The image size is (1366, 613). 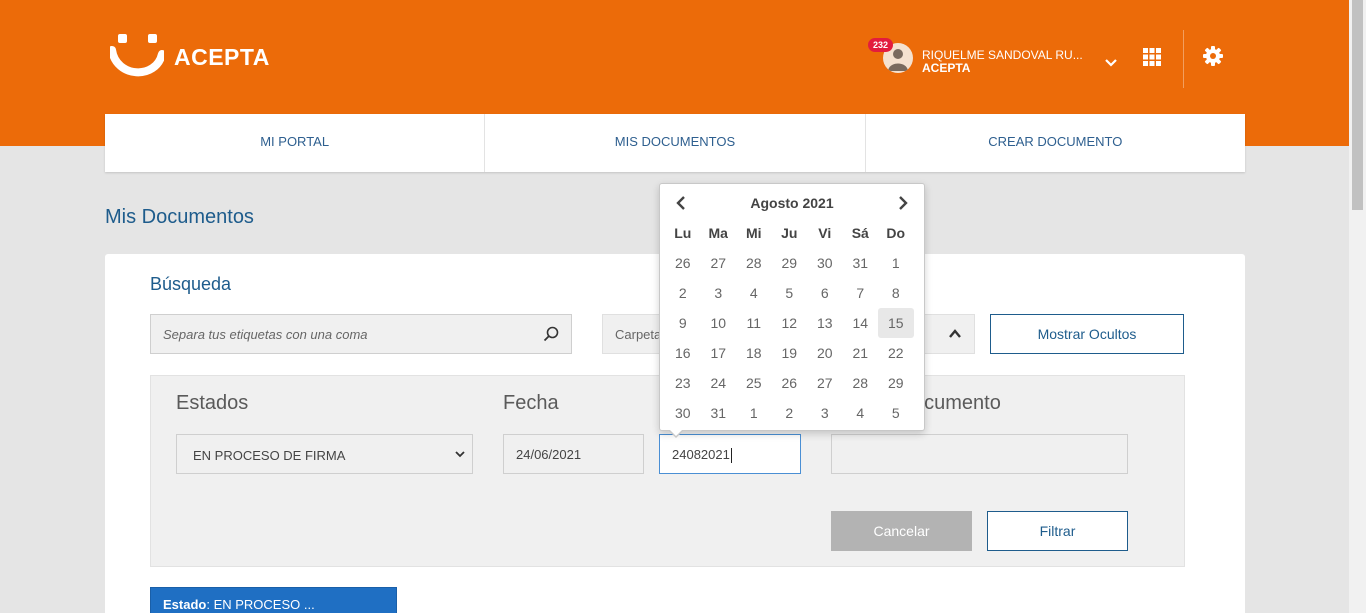 What do you see at coordinates (551, 334) in the screenshot?
I see `search-icon` at bounding box center [551, 334].